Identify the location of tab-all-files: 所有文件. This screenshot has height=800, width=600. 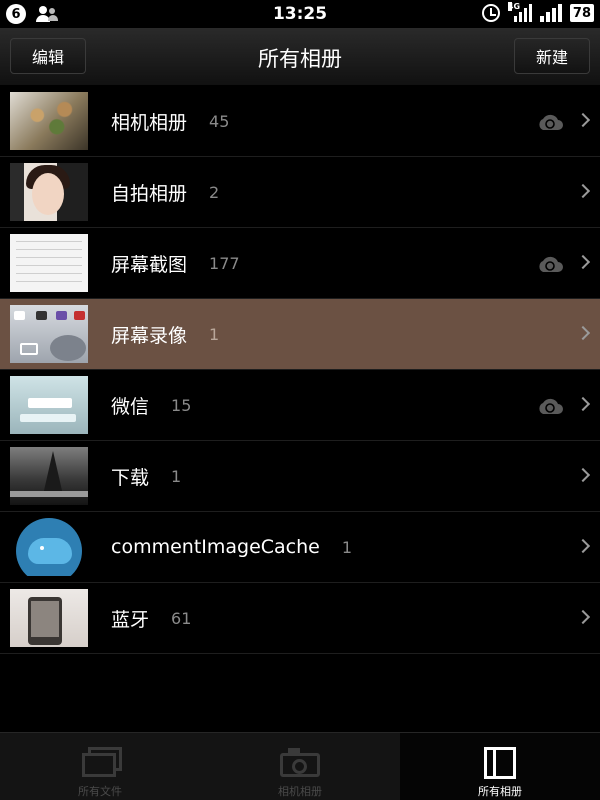
(100, 766).